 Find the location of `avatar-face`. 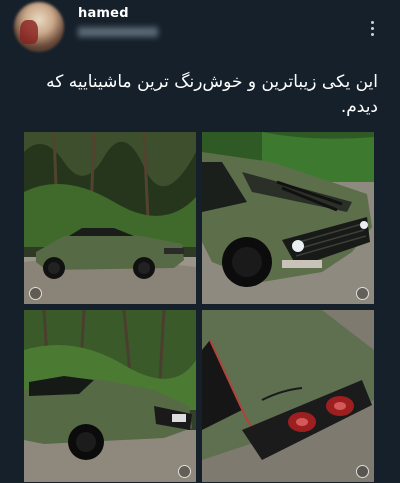

avatar-face is located at coordinates (29, 32).